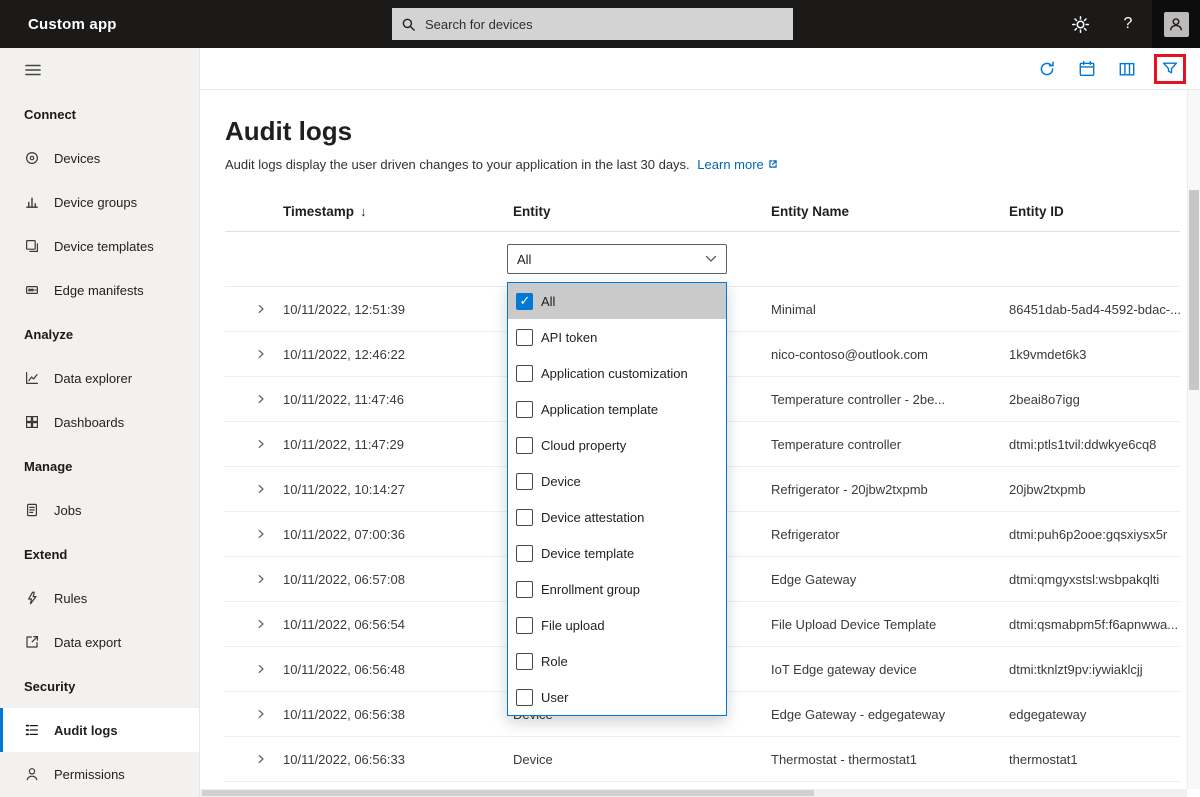  I want to click on hamburger-icon, so click(33, 70).